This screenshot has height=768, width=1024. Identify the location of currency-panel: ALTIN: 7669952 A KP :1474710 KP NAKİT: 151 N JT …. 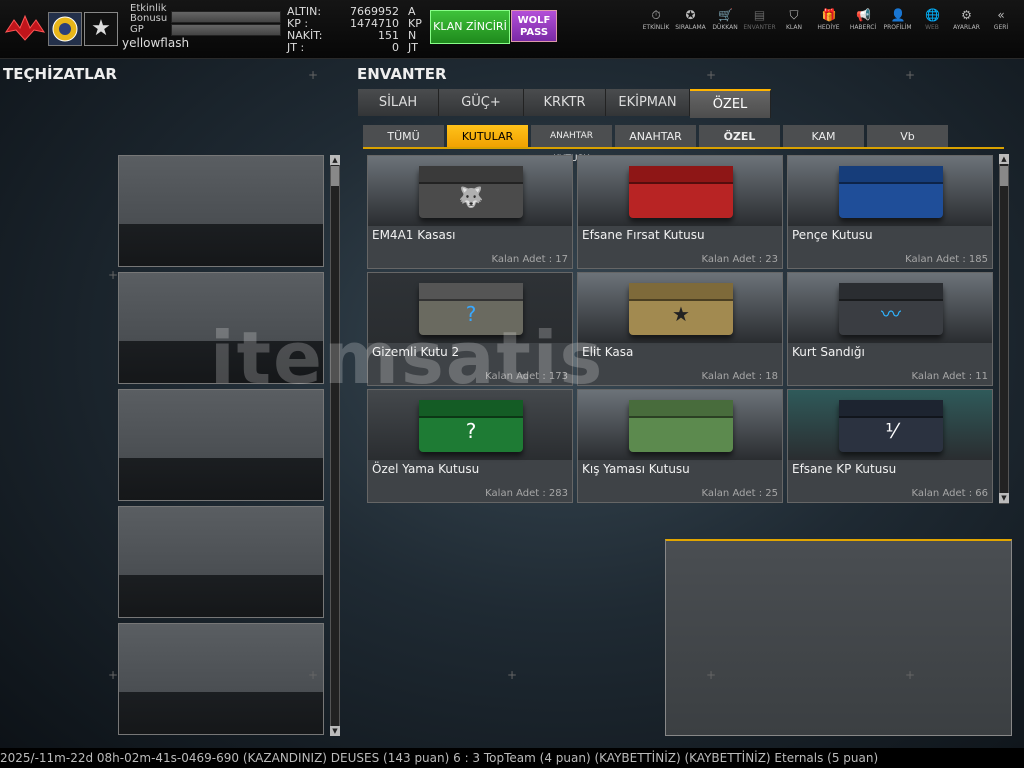
(354, 30).